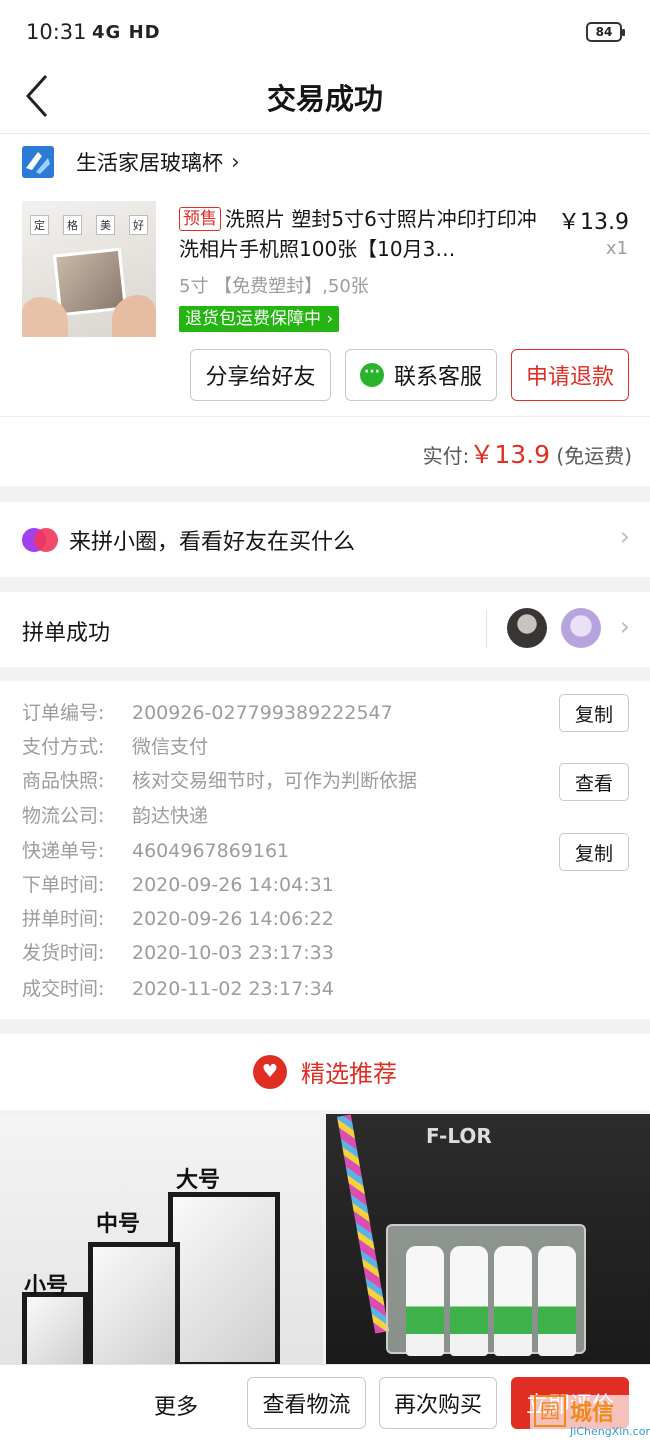 The height and width of the screenshot is (1444, 650). I want to click on product-spec: 5寸 【免费塑封】,50张, so click(274, 286).